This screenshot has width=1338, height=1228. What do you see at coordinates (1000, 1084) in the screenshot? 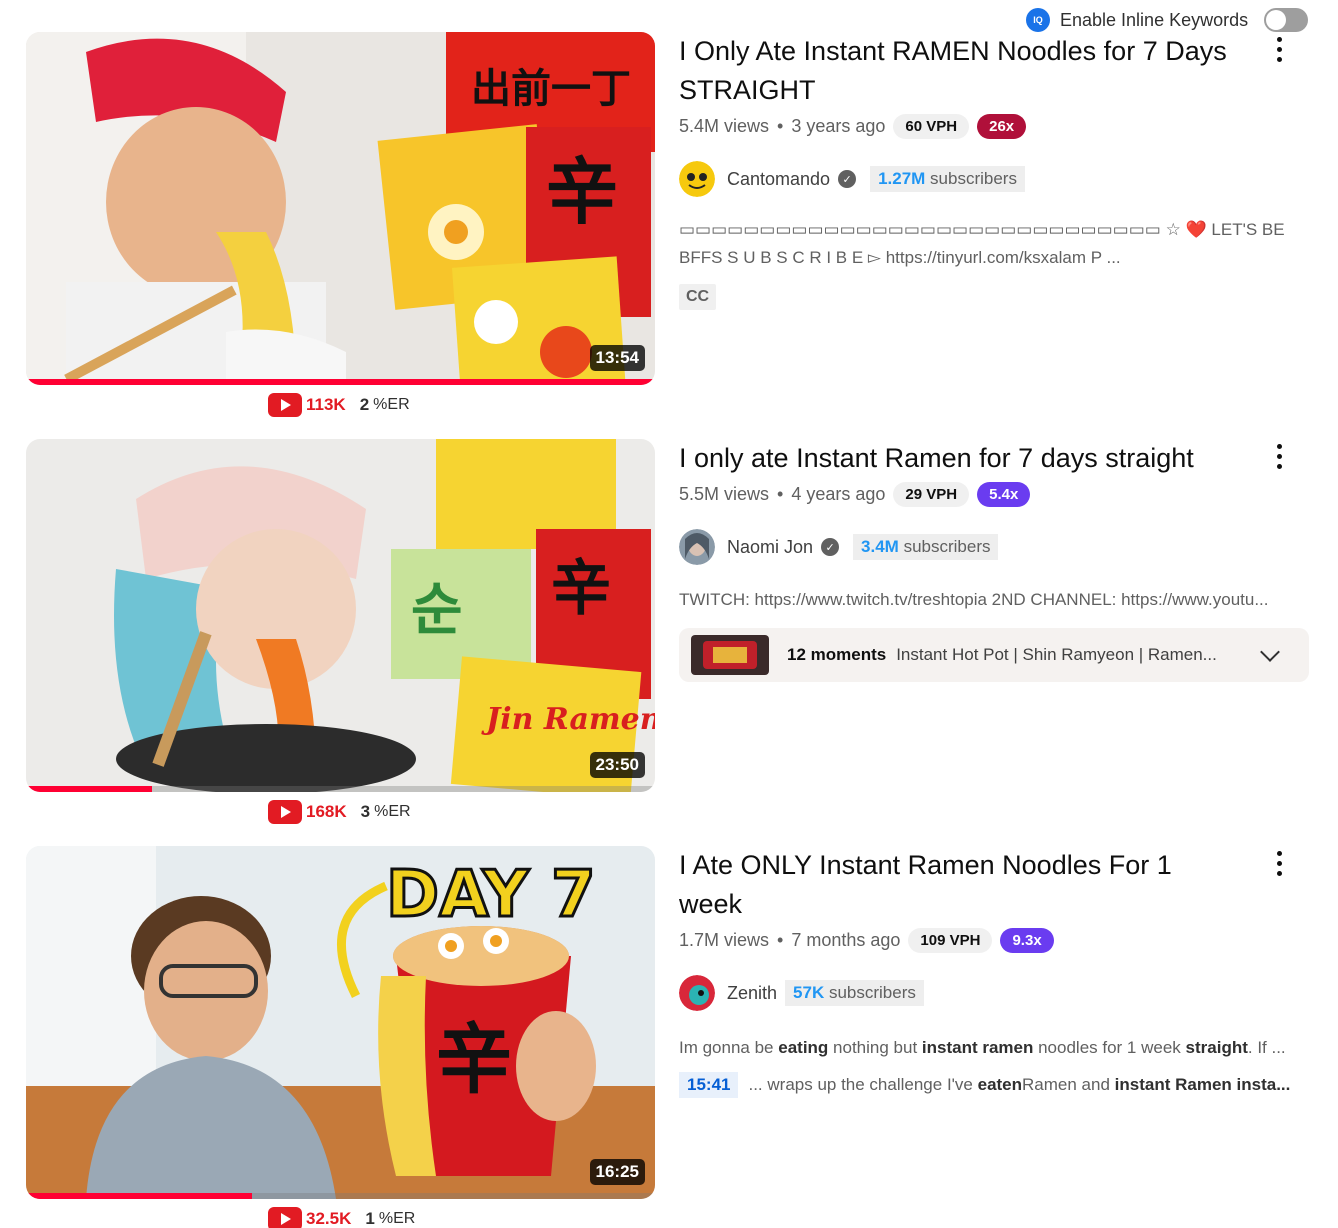
I see `chapter-keyword: eaten` at bounding box center [1000, 1084].